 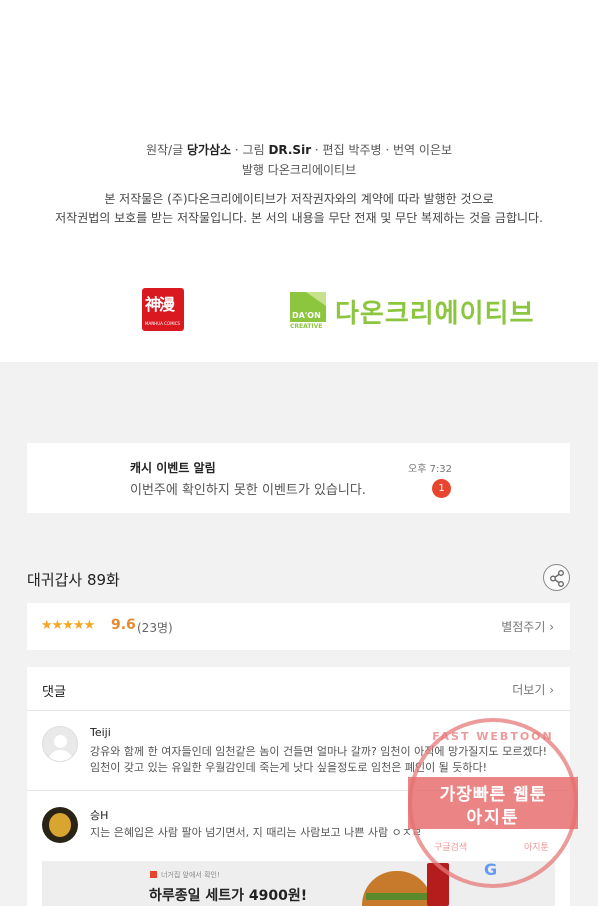 I want to click on watermark-stamp: FAST WEBTOON 가장빠른 웹툰 아지툰 구글검색 아지툰 G, so click(x=493, y=803).